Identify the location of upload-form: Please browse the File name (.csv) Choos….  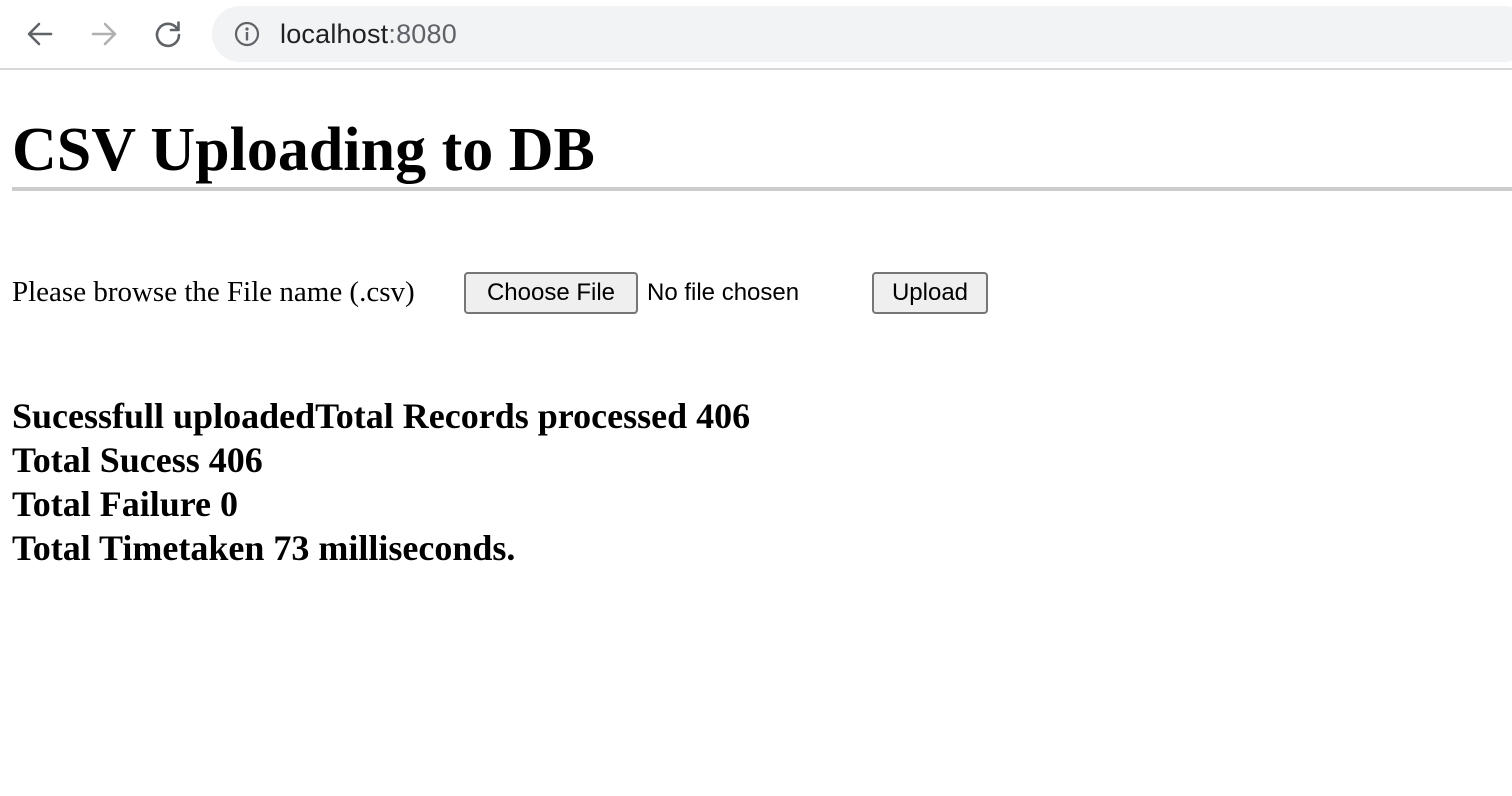
(512, 293).